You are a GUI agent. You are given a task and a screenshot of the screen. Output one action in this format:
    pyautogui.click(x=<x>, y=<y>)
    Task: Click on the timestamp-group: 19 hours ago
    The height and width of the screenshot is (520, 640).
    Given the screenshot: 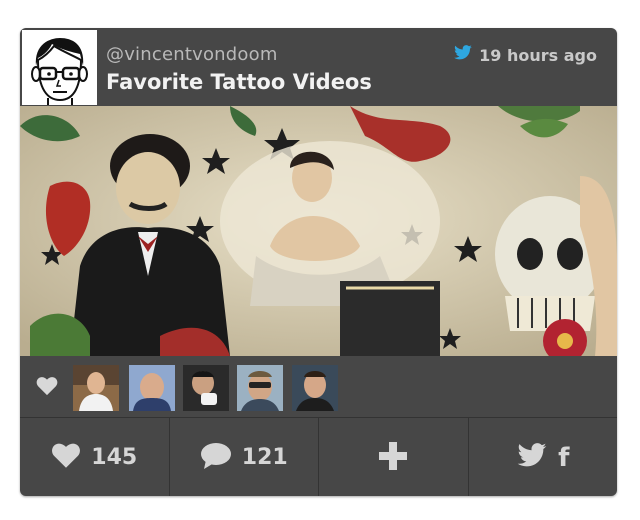 What is the action you would take?
    pyautogui.click(x=525, y=55)
    